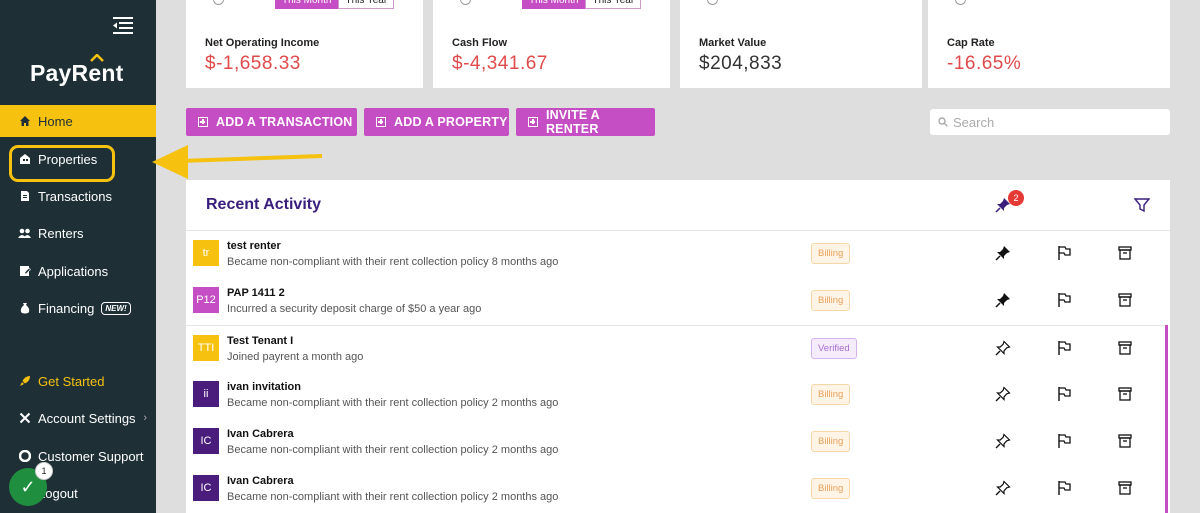  I want to click on stat-value: $-1,658.33, so click(253, 63).